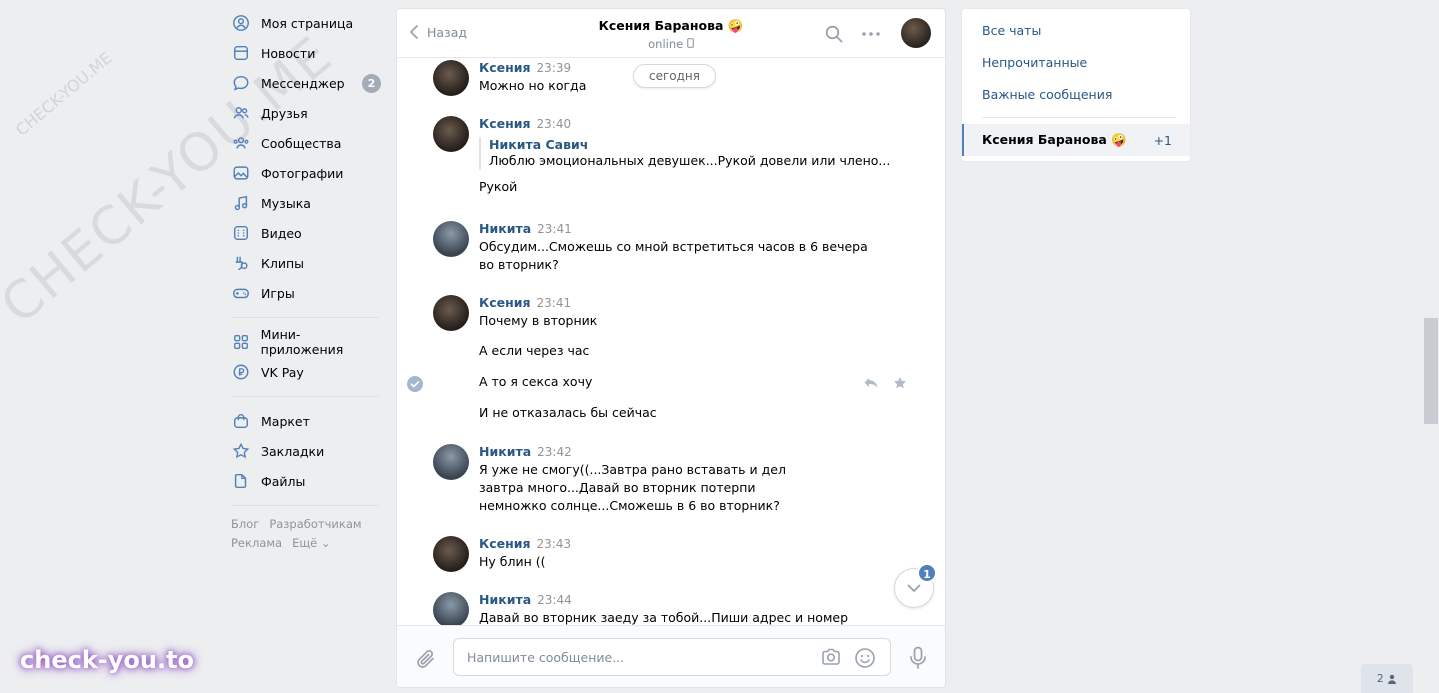 The height and width of the screenshot is (693, 1439). What do you see at coordinates (241, 372) in the screenshot?
I see `vkpay-icon` at bounding box center [241, 372].